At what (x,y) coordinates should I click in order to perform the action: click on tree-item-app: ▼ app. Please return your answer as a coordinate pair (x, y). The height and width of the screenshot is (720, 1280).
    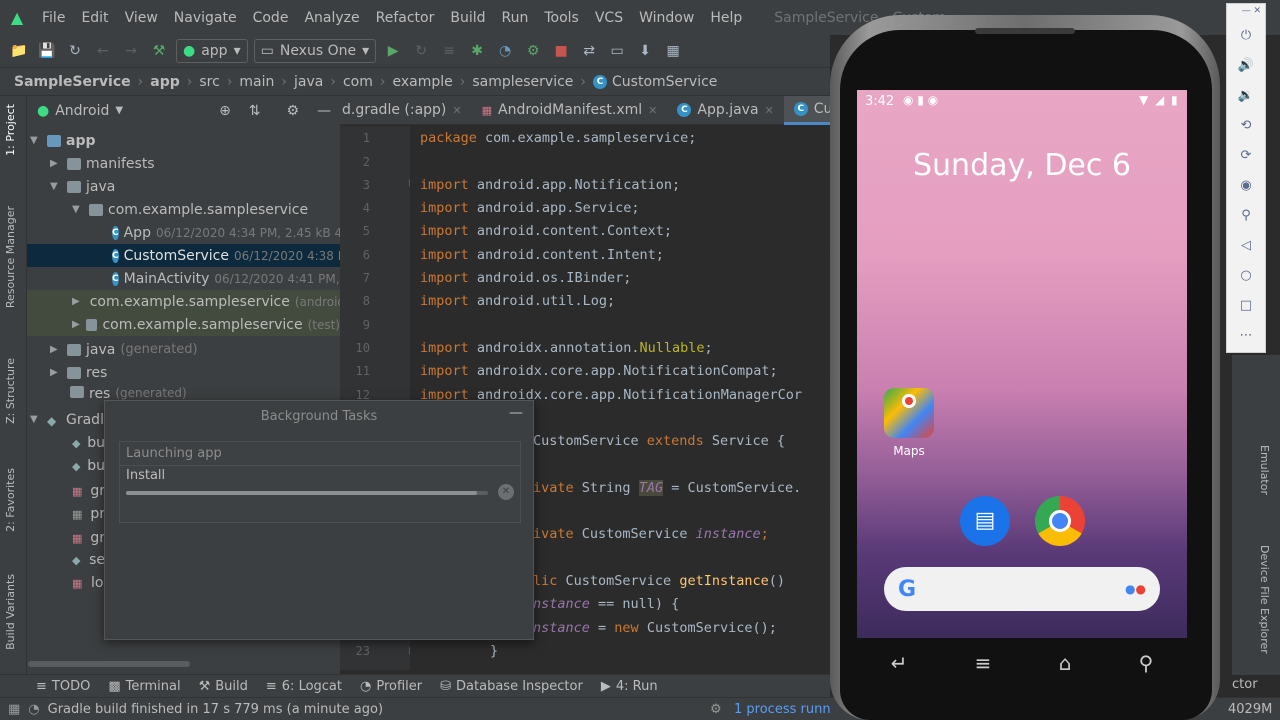
    Looking at the image, I should click on (185, 140).